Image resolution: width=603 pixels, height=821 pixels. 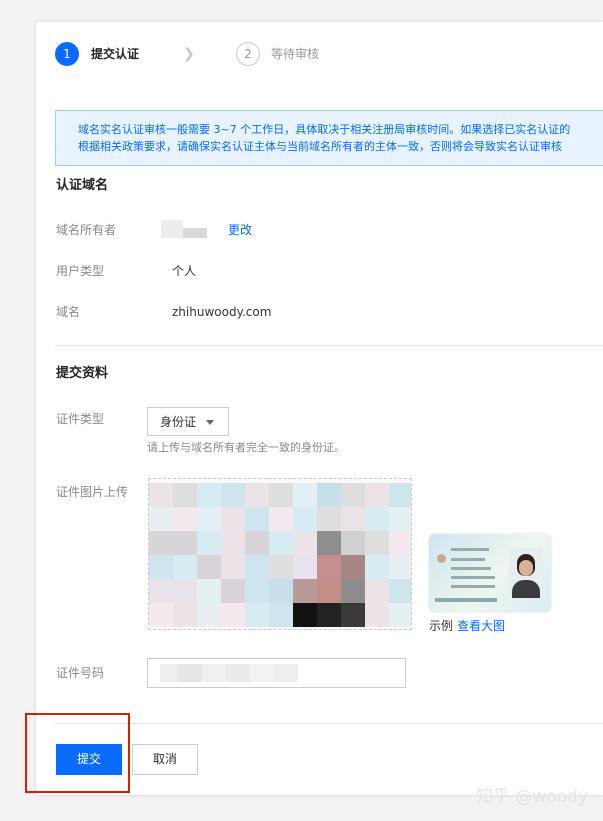 What do you see at coordinates (77, 753) in the screenshot?
I see `highlight-box` at bounding box center [77, 753].